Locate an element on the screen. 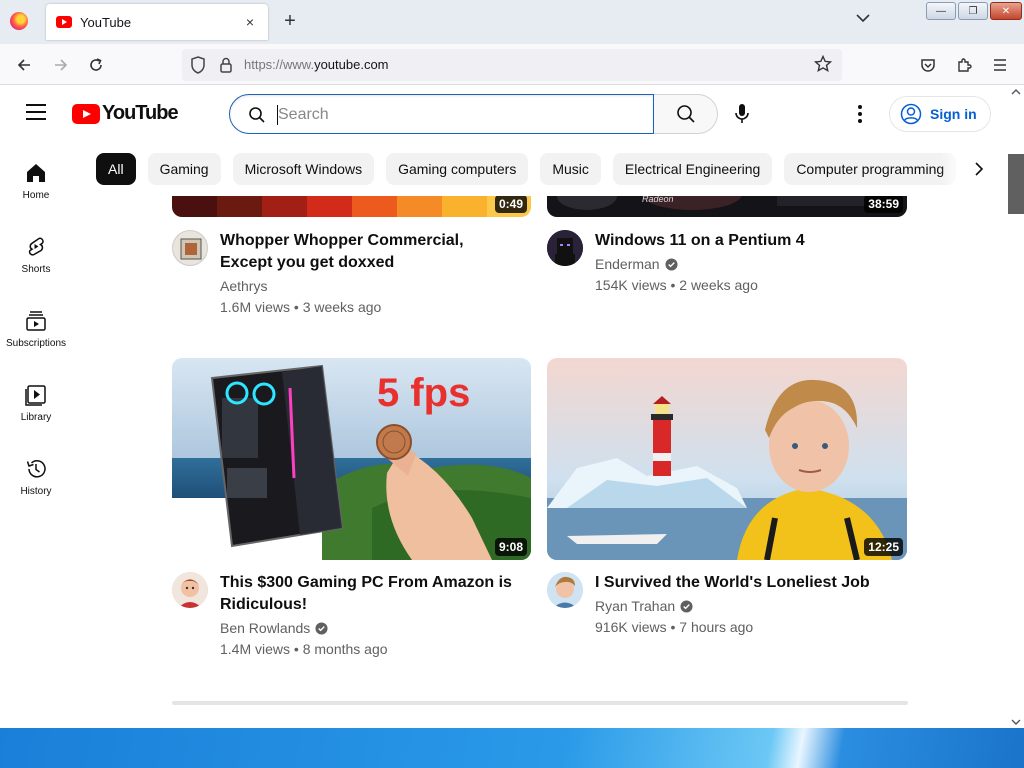 This screenshot has height=768, width=1024. voice-search-button is located at coordinates (742, 114).